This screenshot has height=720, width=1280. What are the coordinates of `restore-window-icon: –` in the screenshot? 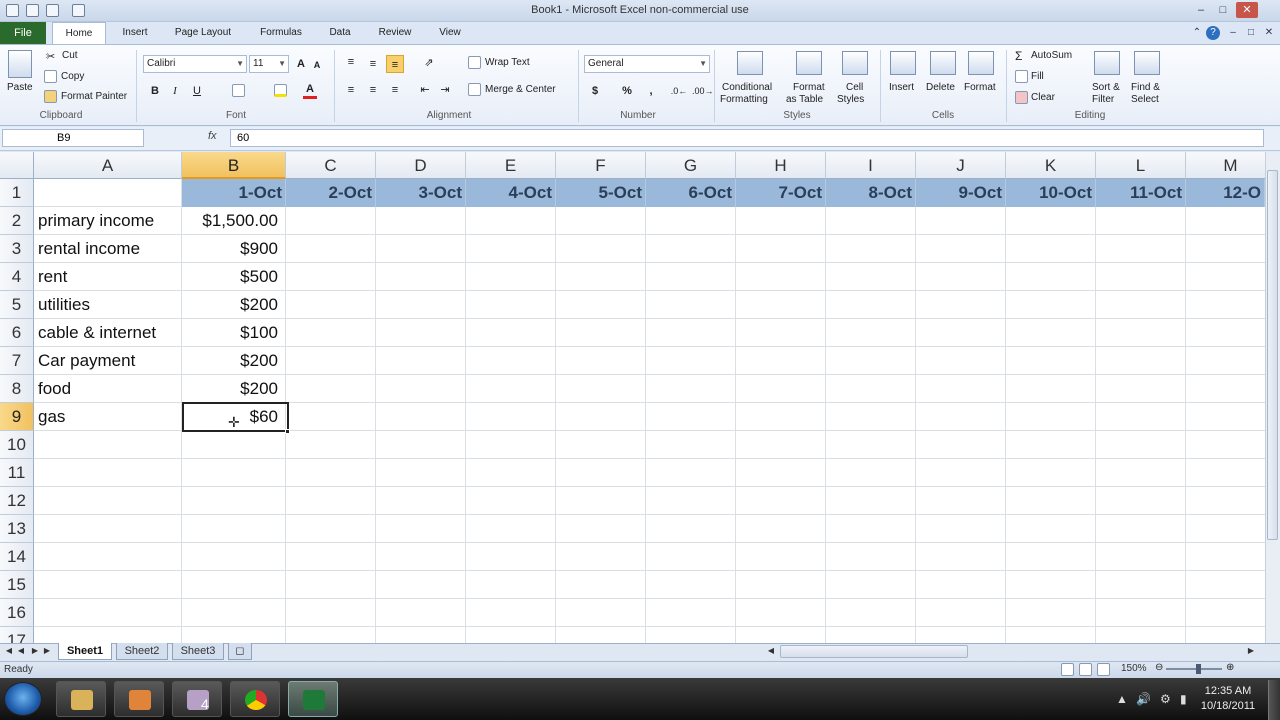 It's located at (1233, 33).